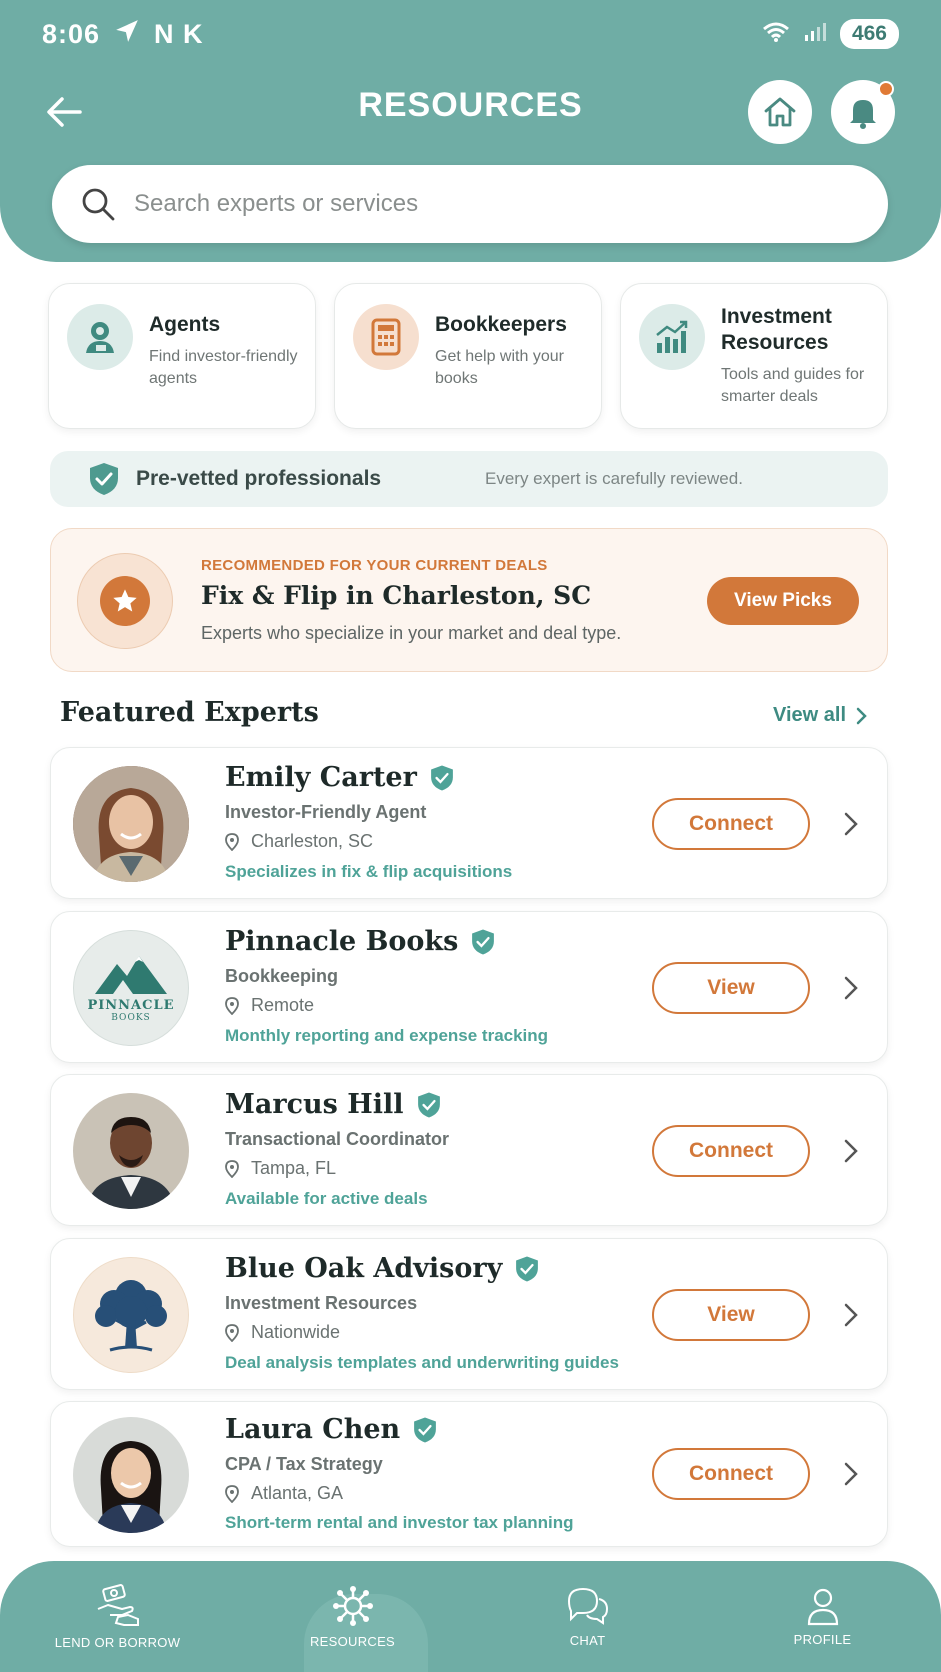 The width and height of the screenshot is (941, 1672). What do you see at coordinates (313, 1429) in the screenshot?
I see `expert-name: Laura Chen` at bounding box center [313, 1429].